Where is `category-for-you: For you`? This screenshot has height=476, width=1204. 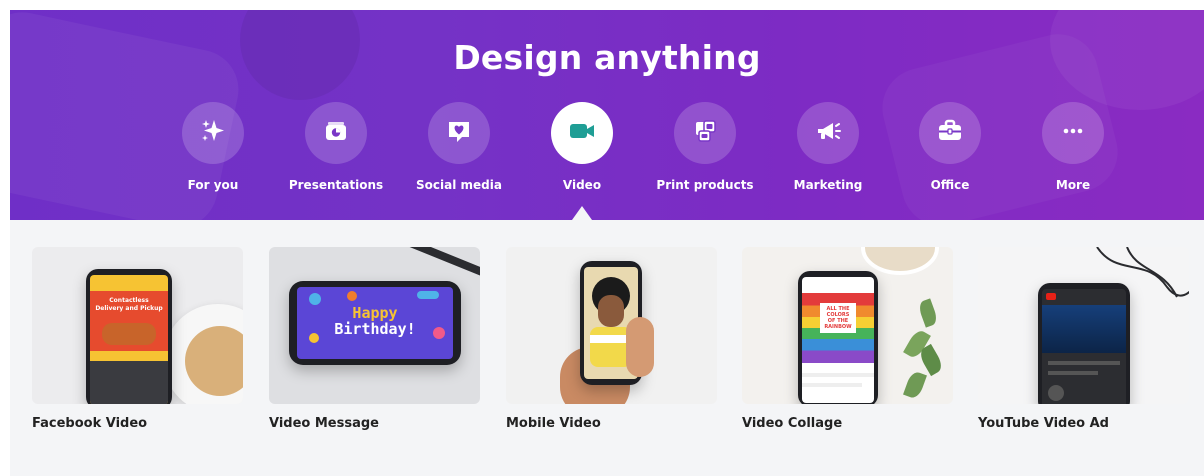 category-for-you: For you is located at coordinates (213, 147).